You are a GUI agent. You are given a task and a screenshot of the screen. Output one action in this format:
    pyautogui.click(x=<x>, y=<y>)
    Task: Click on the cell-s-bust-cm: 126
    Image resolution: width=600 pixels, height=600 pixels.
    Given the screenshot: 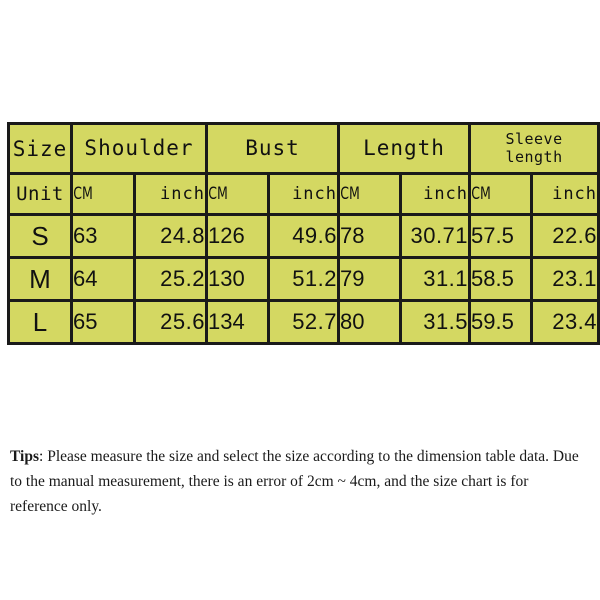 What is the action you would take?
    pyautogui.click(x=237, y=236)
    